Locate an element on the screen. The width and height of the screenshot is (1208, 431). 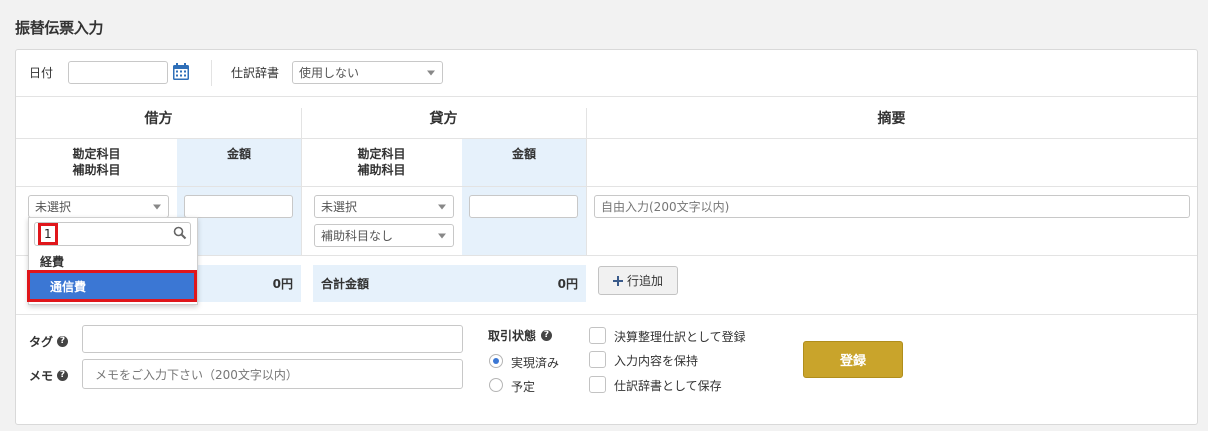
journal-dict-select: 使用しない is located at coordinates (367, 72).